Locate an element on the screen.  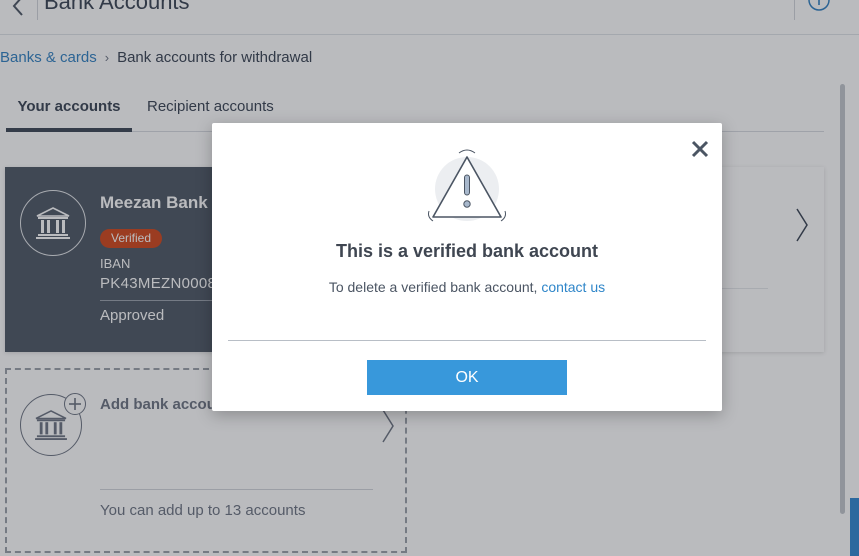
warning-triangle-icon is located at coordinates (467, 185).